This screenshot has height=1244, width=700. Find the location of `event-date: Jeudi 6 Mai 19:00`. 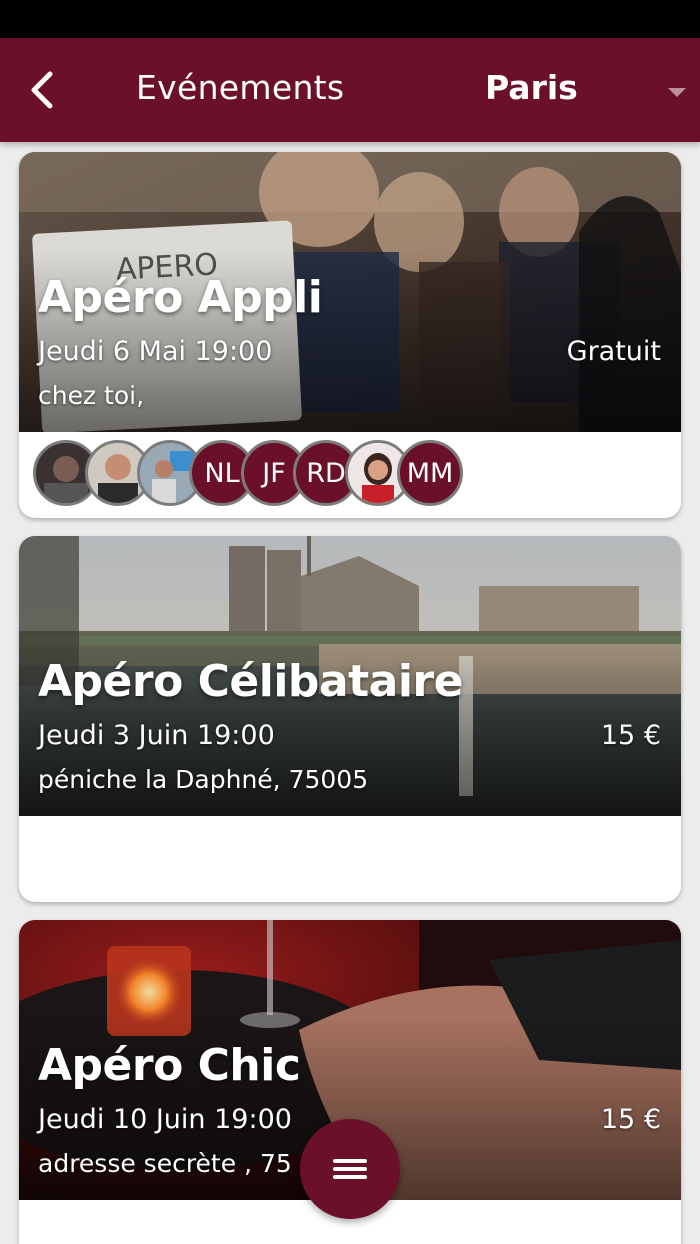

event-date: Jeudi 6 Mai 19:00 is located at coordinates (155, 351).